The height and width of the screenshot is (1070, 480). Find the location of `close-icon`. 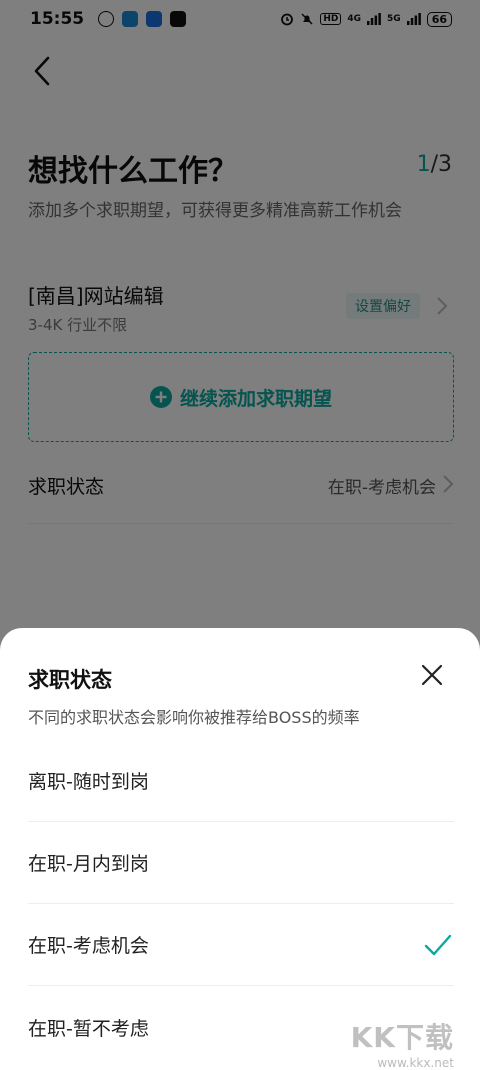

close-icon is located at coordinates (432, 675).